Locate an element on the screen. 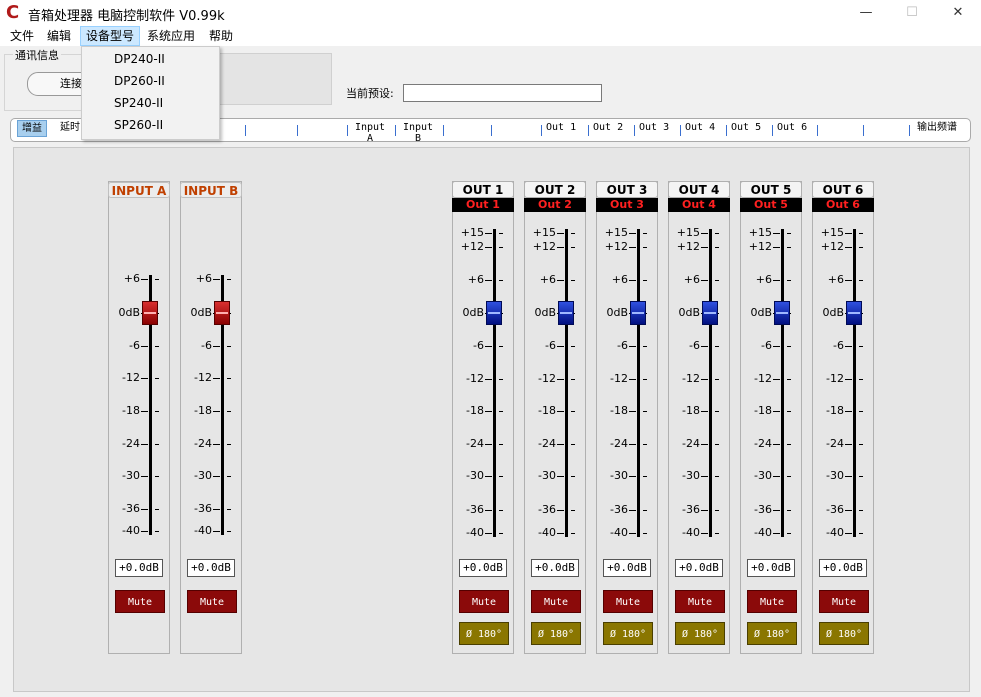  input-a-gain-field: +0.0dB is located at coordinates (139, 568).